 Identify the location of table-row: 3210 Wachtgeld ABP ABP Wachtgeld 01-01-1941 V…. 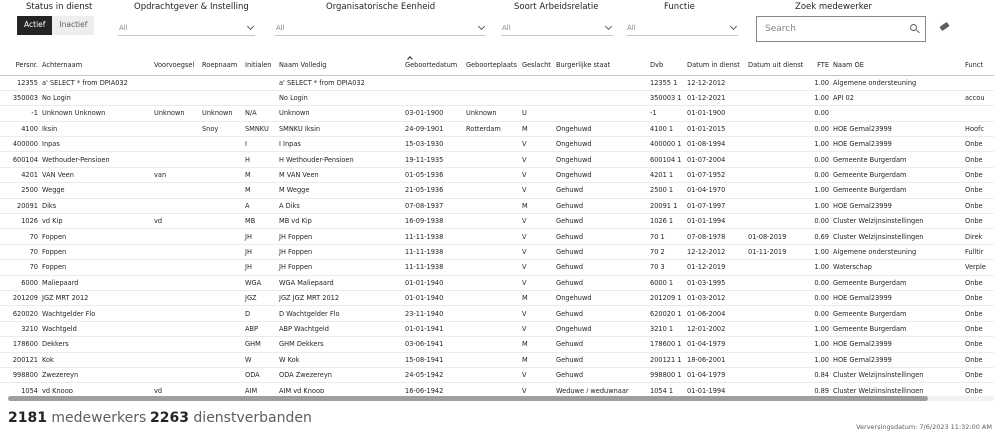
(497, 329).